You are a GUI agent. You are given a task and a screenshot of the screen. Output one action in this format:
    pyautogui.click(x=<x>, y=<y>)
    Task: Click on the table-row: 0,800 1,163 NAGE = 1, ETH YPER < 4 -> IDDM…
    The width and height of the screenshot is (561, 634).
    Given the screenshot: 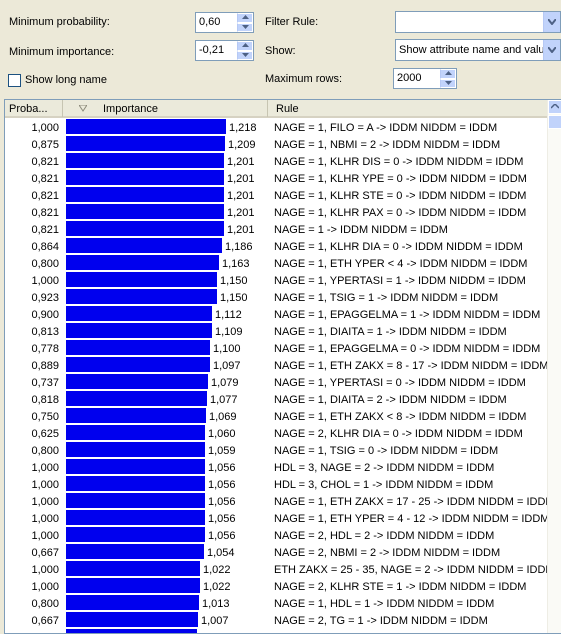 What is the action you would take?
    pyautogui.click(x=276, y=263)
    